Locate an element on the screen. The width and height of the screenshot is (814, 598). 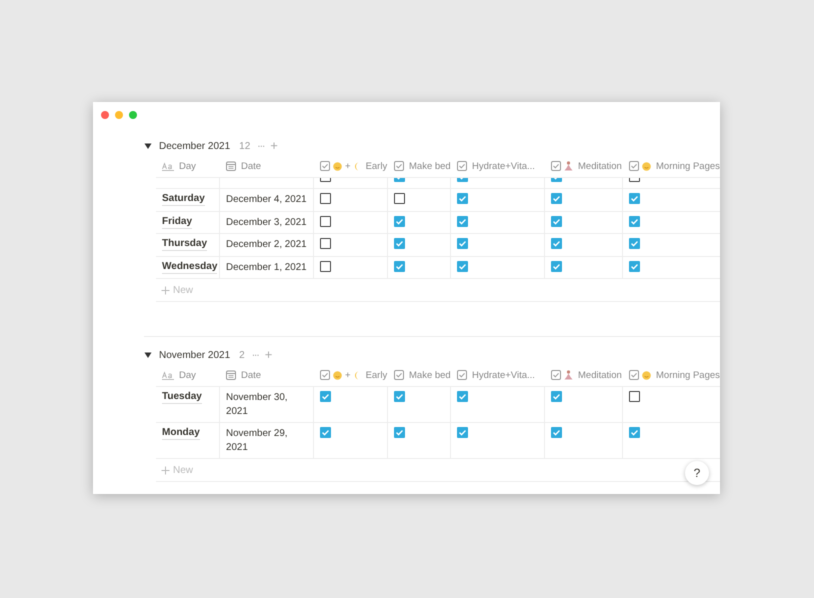
table-cell: Thursday is located at coordinates (188, 245).